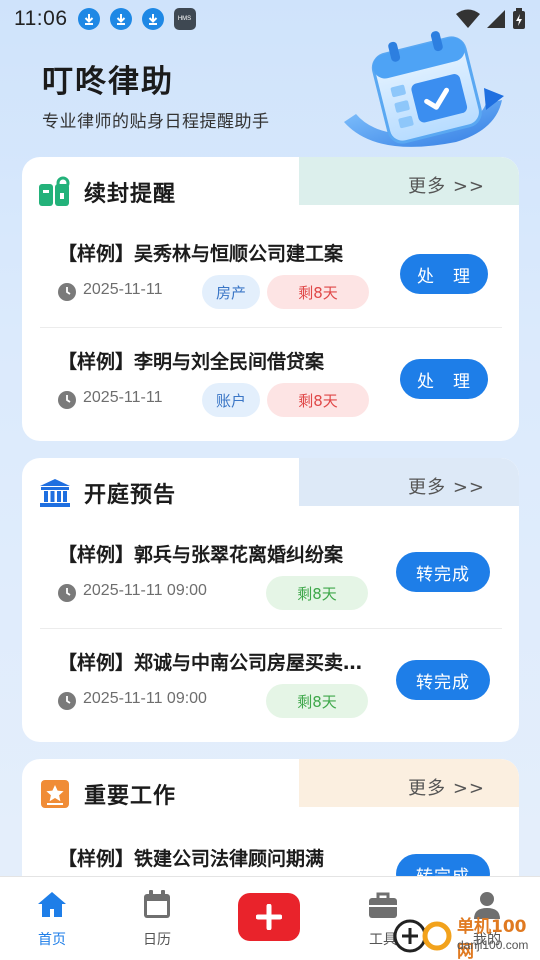 This screenshot has height=960, width=540. Describe the element at coordinates (496, 19) in the screenshot. I see `signal-icon` at that location.